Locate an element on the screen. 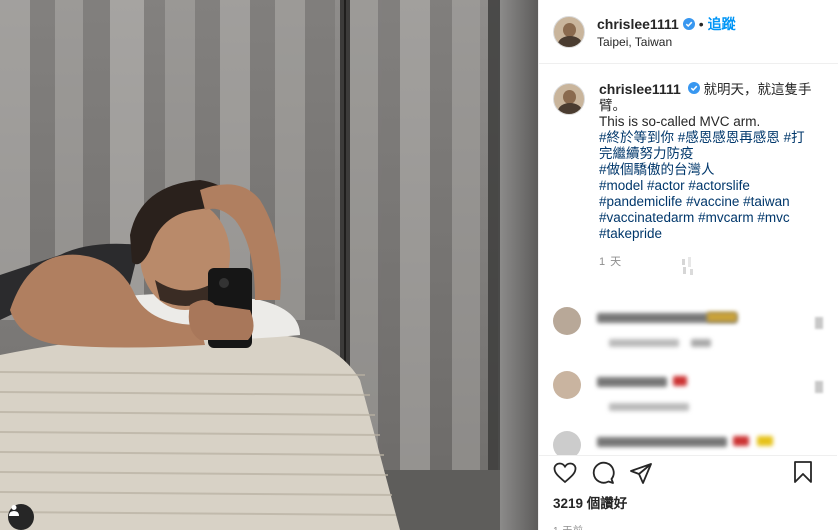  hashtag: #pandemiclife is located at coordinates (640, 201).